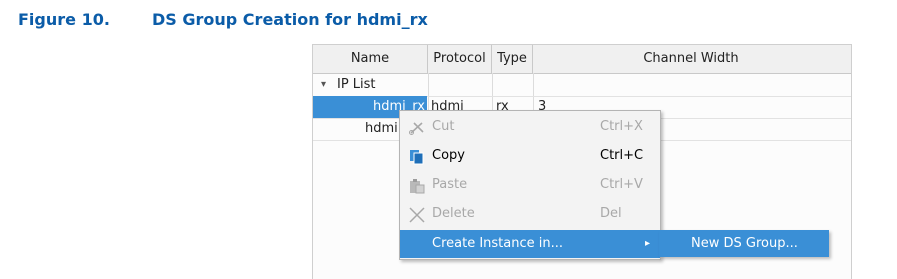 The image size is (897, 279). I want to click on delete-icon, so click(417, 214).